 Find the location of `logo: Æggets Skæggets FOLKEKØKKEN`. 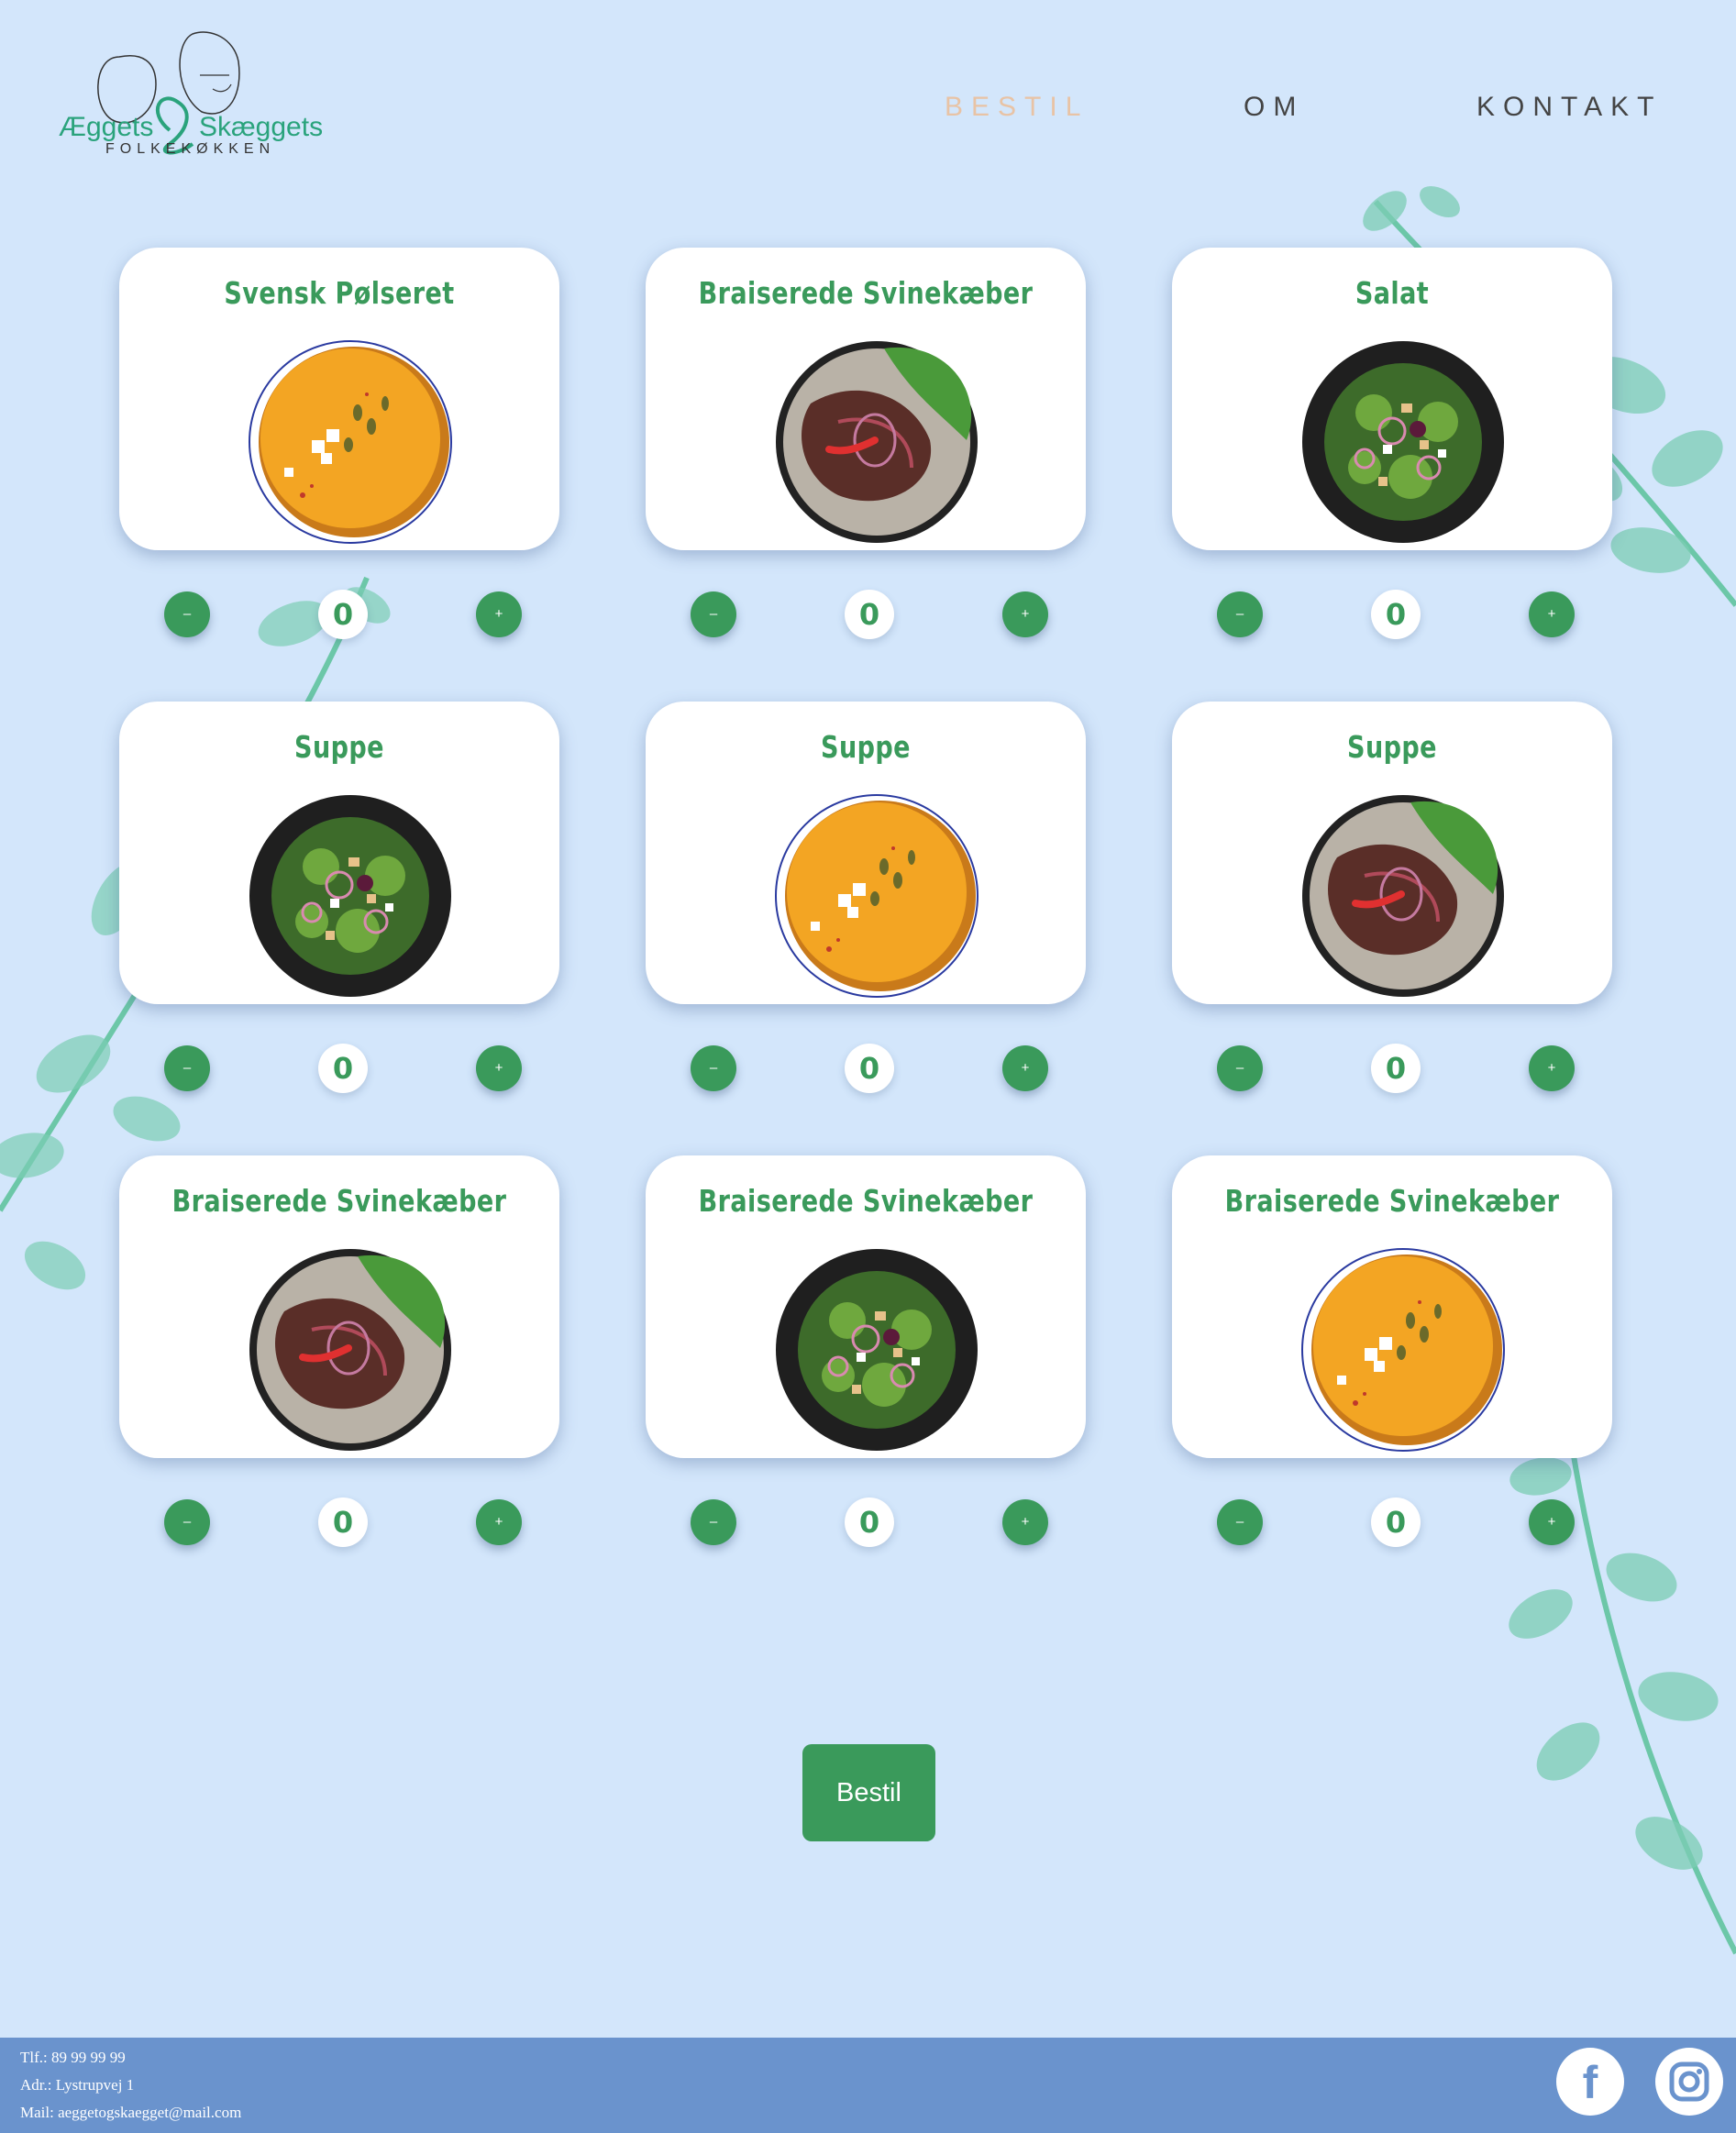

logo: Æggets Skæggets FOLKEKØKKEN is located at coordinates (189, 94).